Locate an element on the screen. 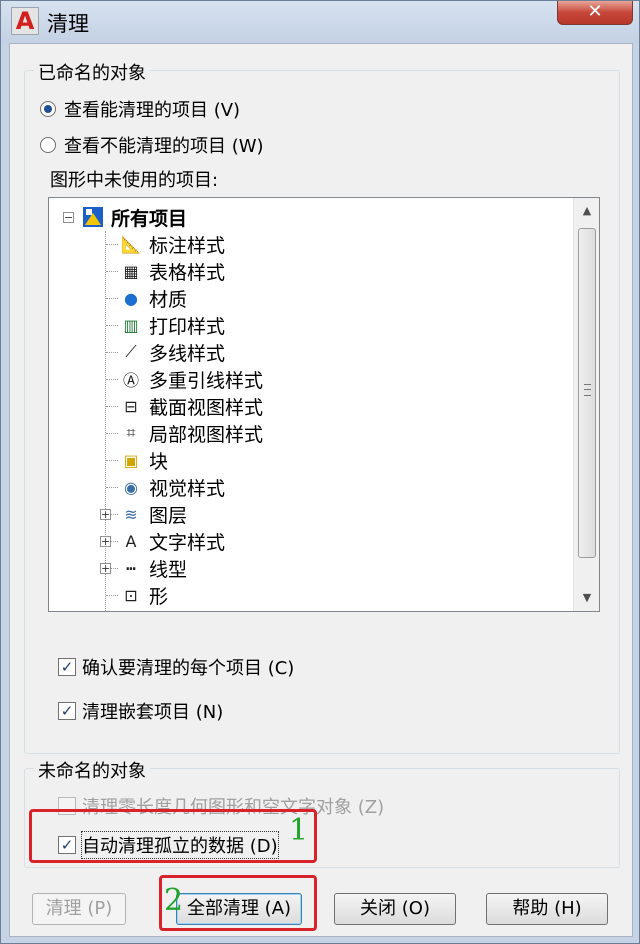 Image resolution: width=640 pixels, height=944 pixels. purge-button: 清理 (P) is located at coordinates (79, 909).